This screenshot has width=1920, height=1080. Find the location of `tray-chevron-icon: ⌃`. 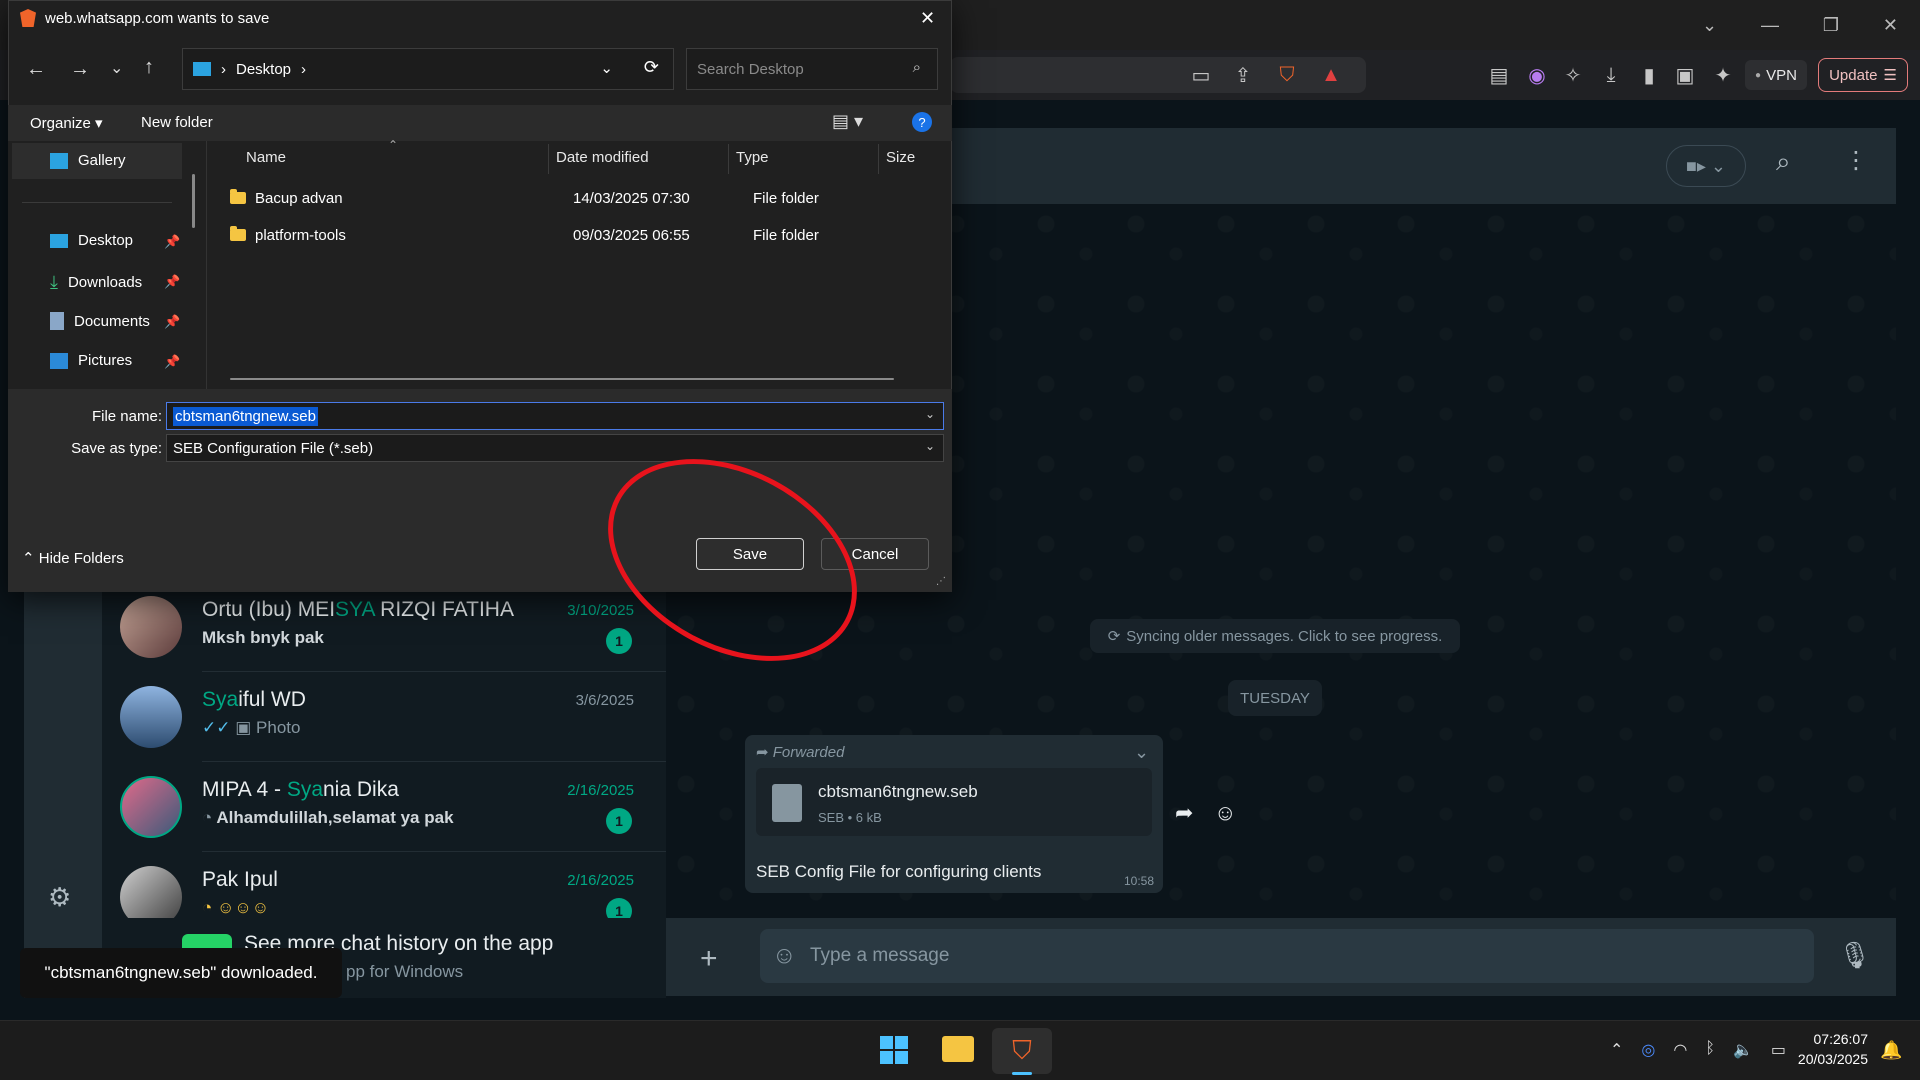

tray-chevron-icon: ⌃ is located at coordinates (1616, 1050).